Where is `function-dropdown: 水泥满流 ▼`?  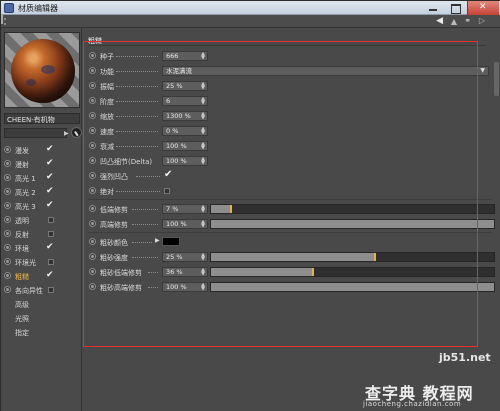
function-dropdown: 水泥满流 ▼ is located at coordinates (325, 71).